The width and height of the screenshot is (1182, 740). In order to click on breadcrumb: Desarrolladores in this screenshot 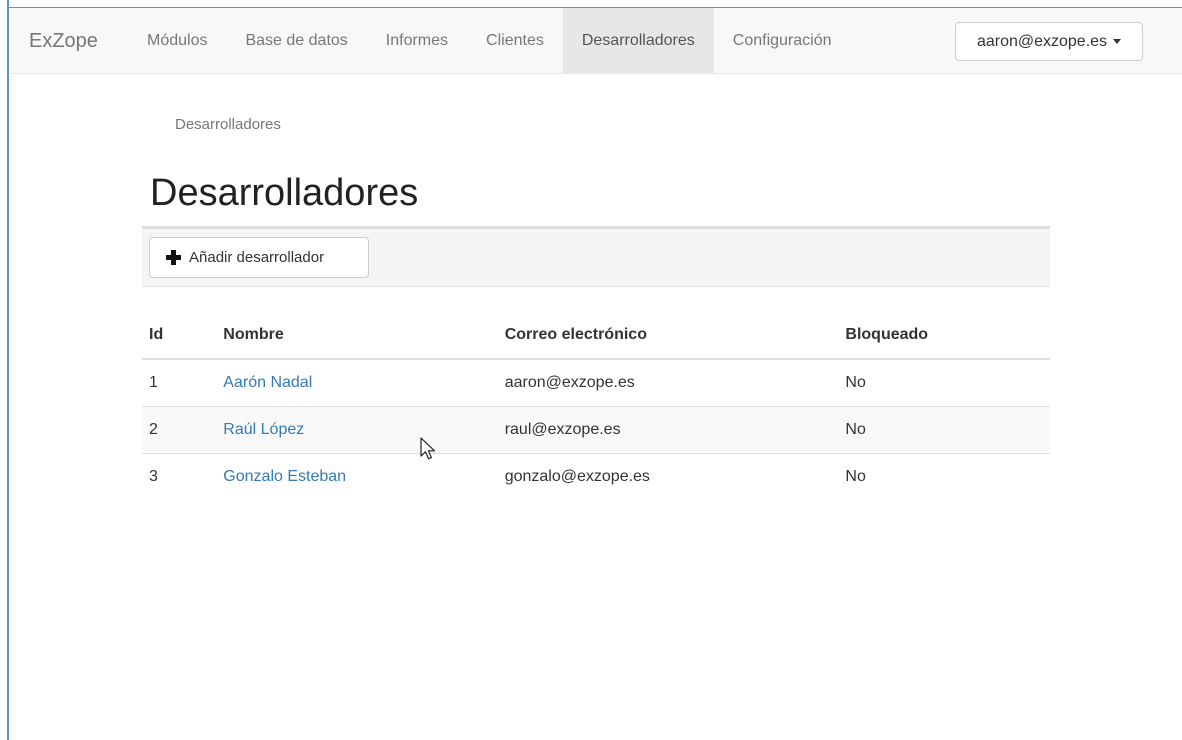, I will do `click(228, 124)`.